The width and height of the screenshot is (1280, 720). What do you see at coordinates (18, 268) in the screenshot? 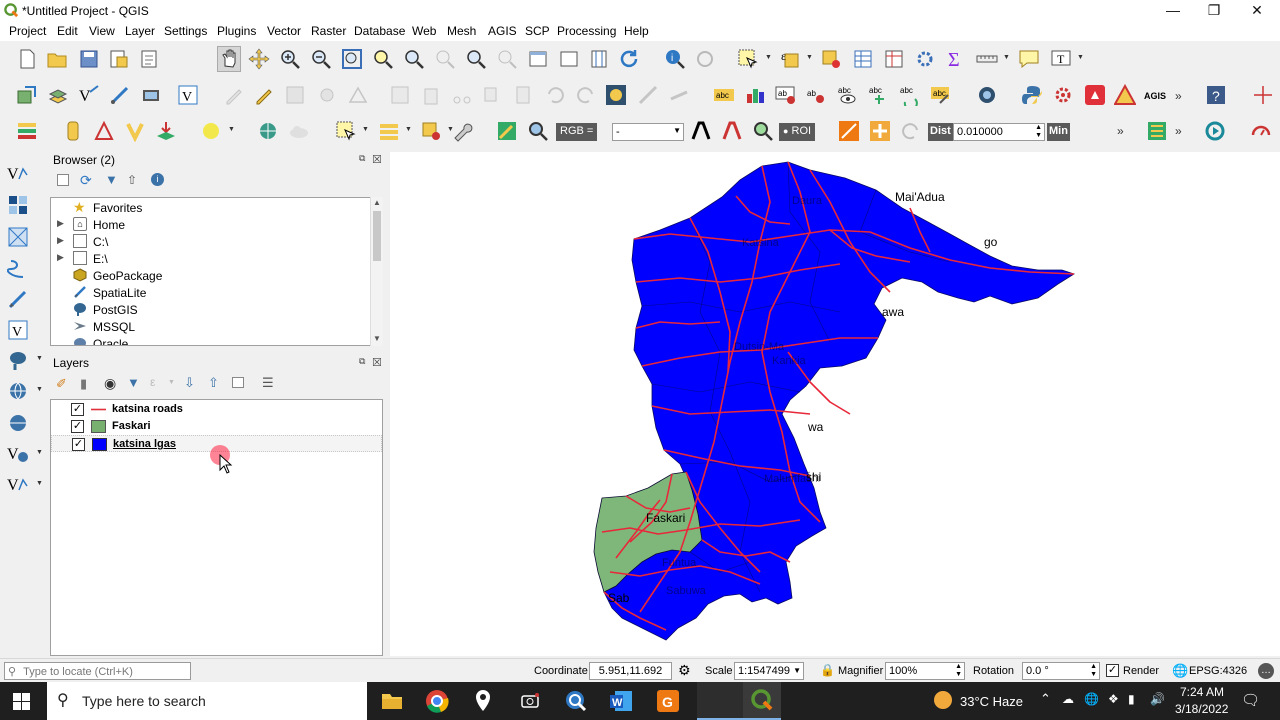
I see `add-delimited-text-icon` at bounding box center [18, 268].